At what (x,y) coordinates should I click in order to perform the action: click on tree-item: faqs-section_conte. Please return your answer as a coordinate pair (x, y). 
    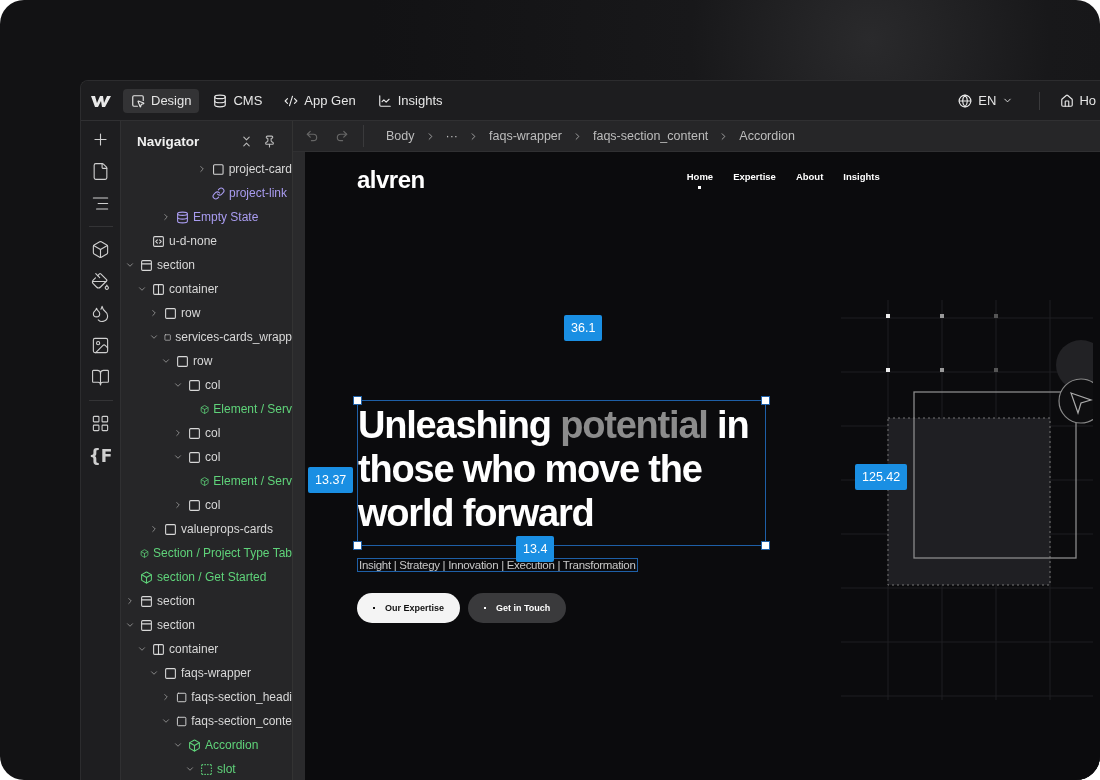
    Looking at the image, I should click on (206, 721).